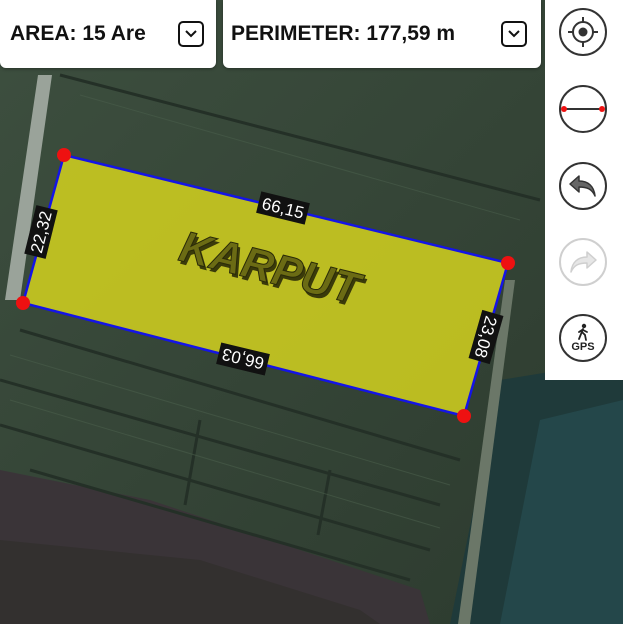 The width and height of the screenshot is (623, 624). I want to click on measure-line-icon, so click(583, 109).